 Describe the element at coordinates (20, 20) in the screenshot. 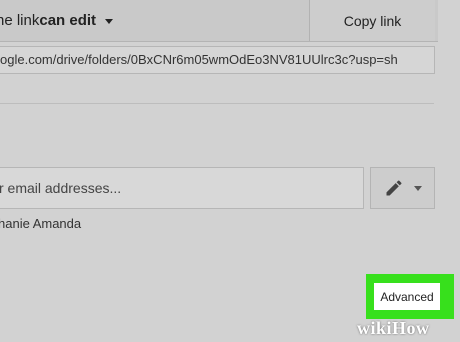

I see `link-access-prefix: ne link` at that location.